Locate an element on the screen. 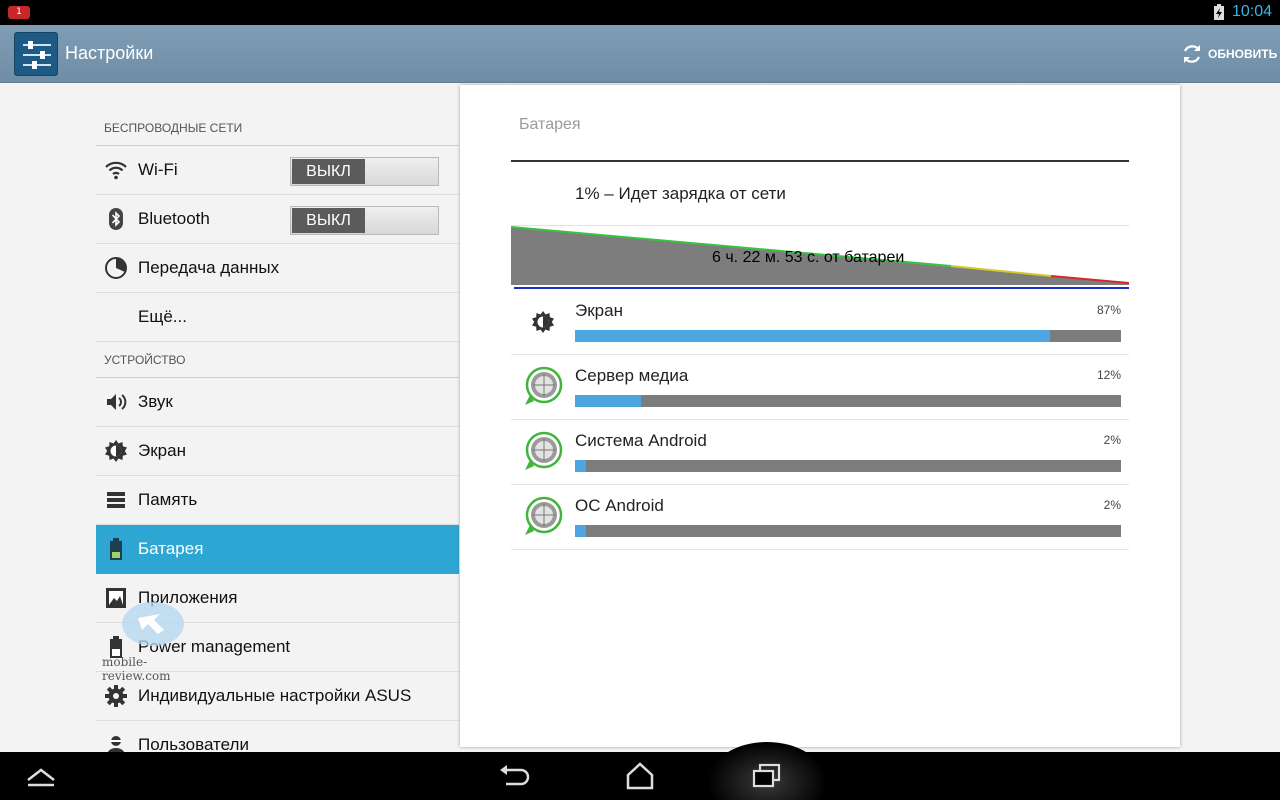  sidebar-item-sound: Звук is located at coordinates (277, 402).